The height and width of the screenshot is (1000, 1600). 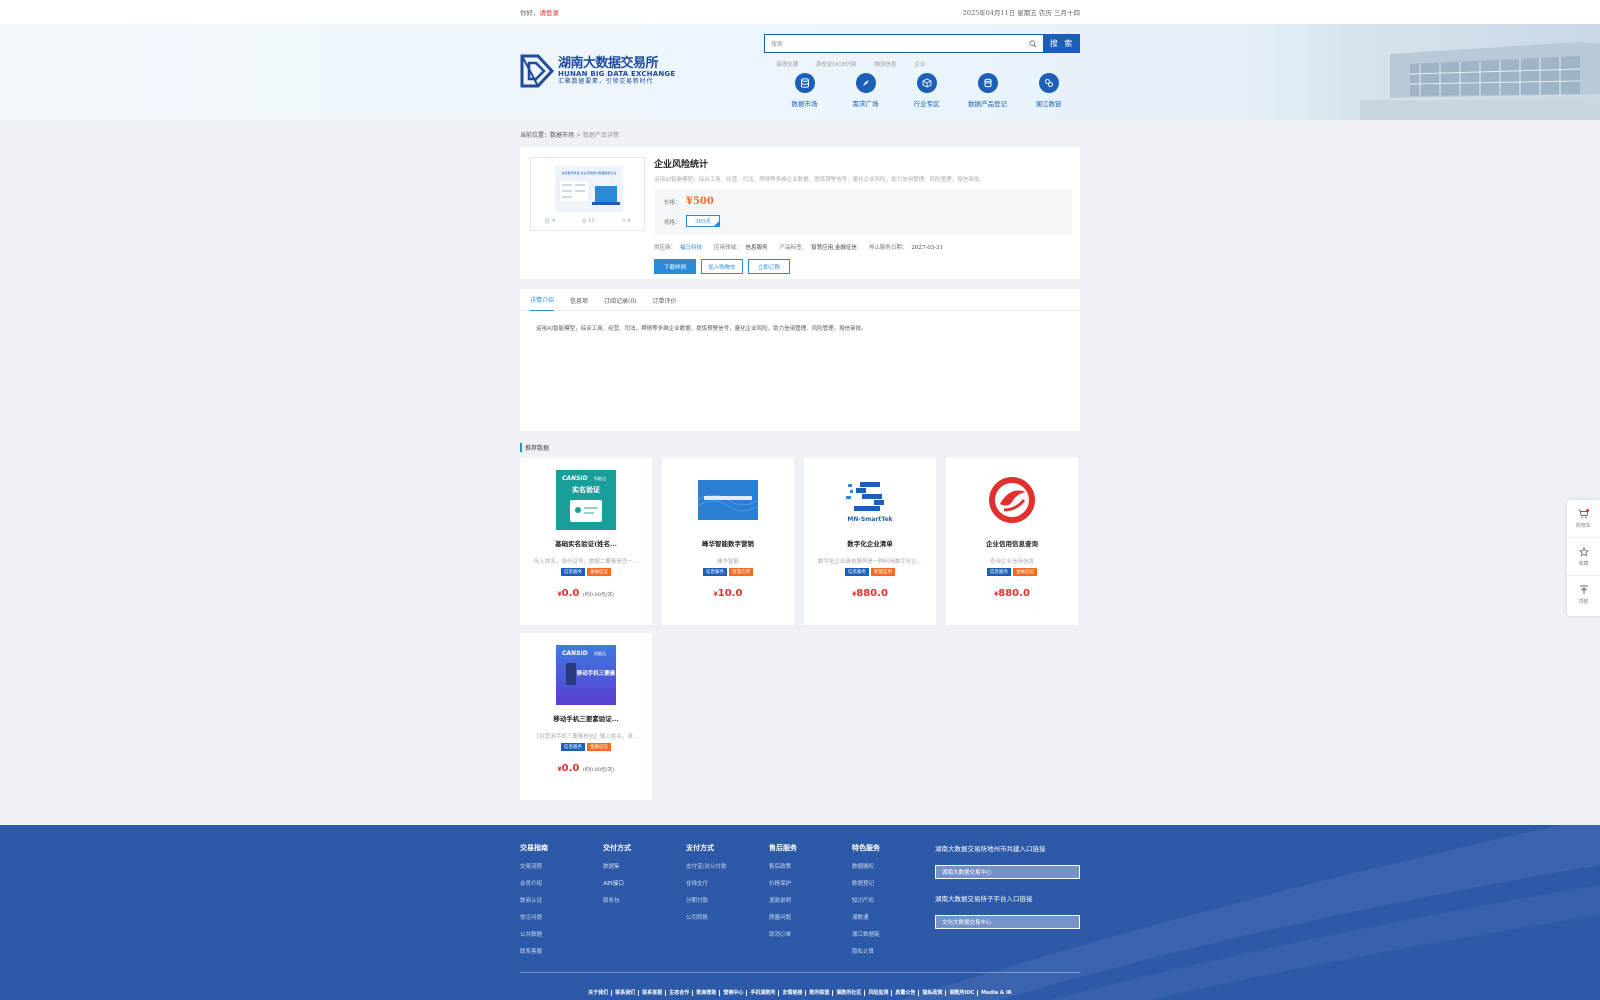 I want to click on buy-now-button: 立即订购, so click(x=769, y=266).